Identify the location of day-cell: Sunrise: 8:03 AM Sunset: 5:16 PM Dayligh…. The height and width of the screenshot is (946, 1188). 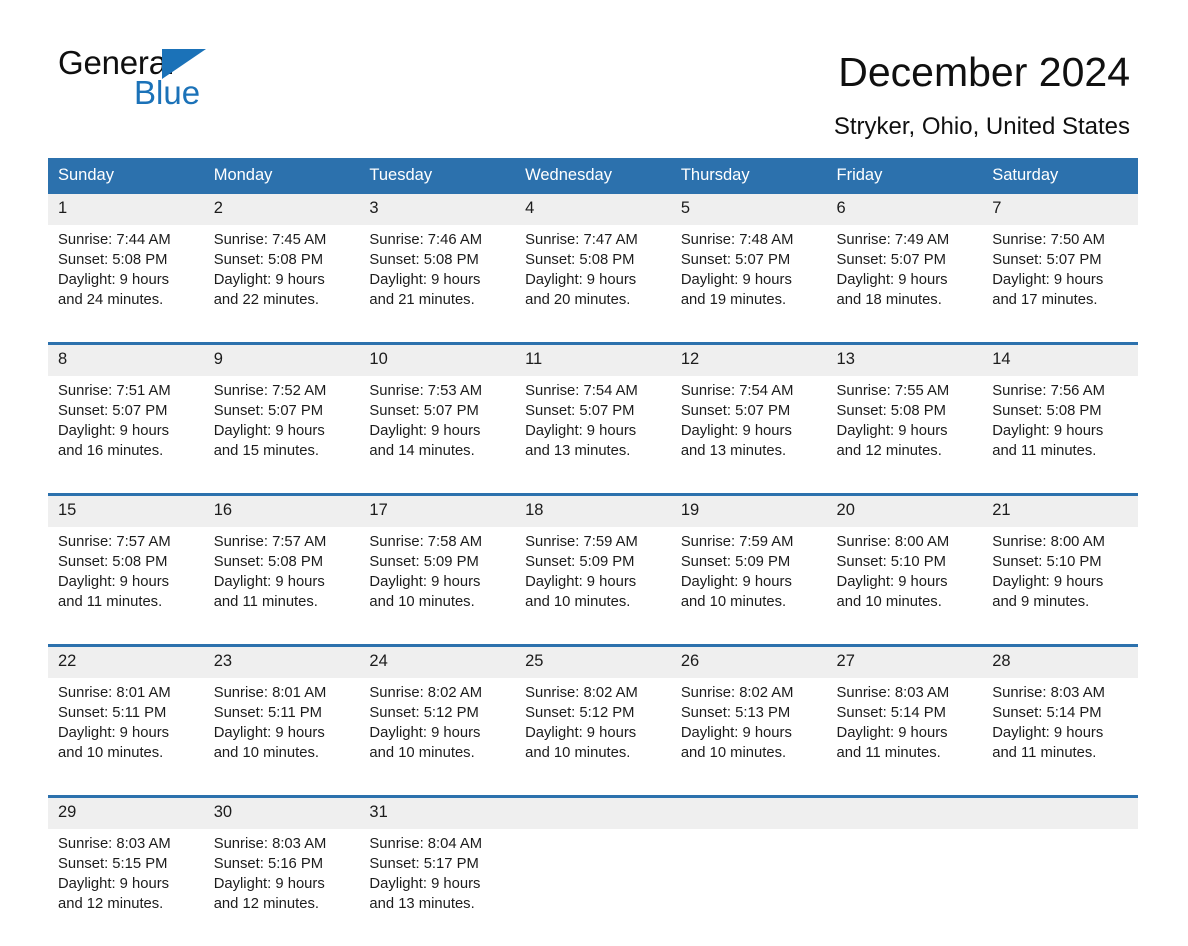
(281, 887).